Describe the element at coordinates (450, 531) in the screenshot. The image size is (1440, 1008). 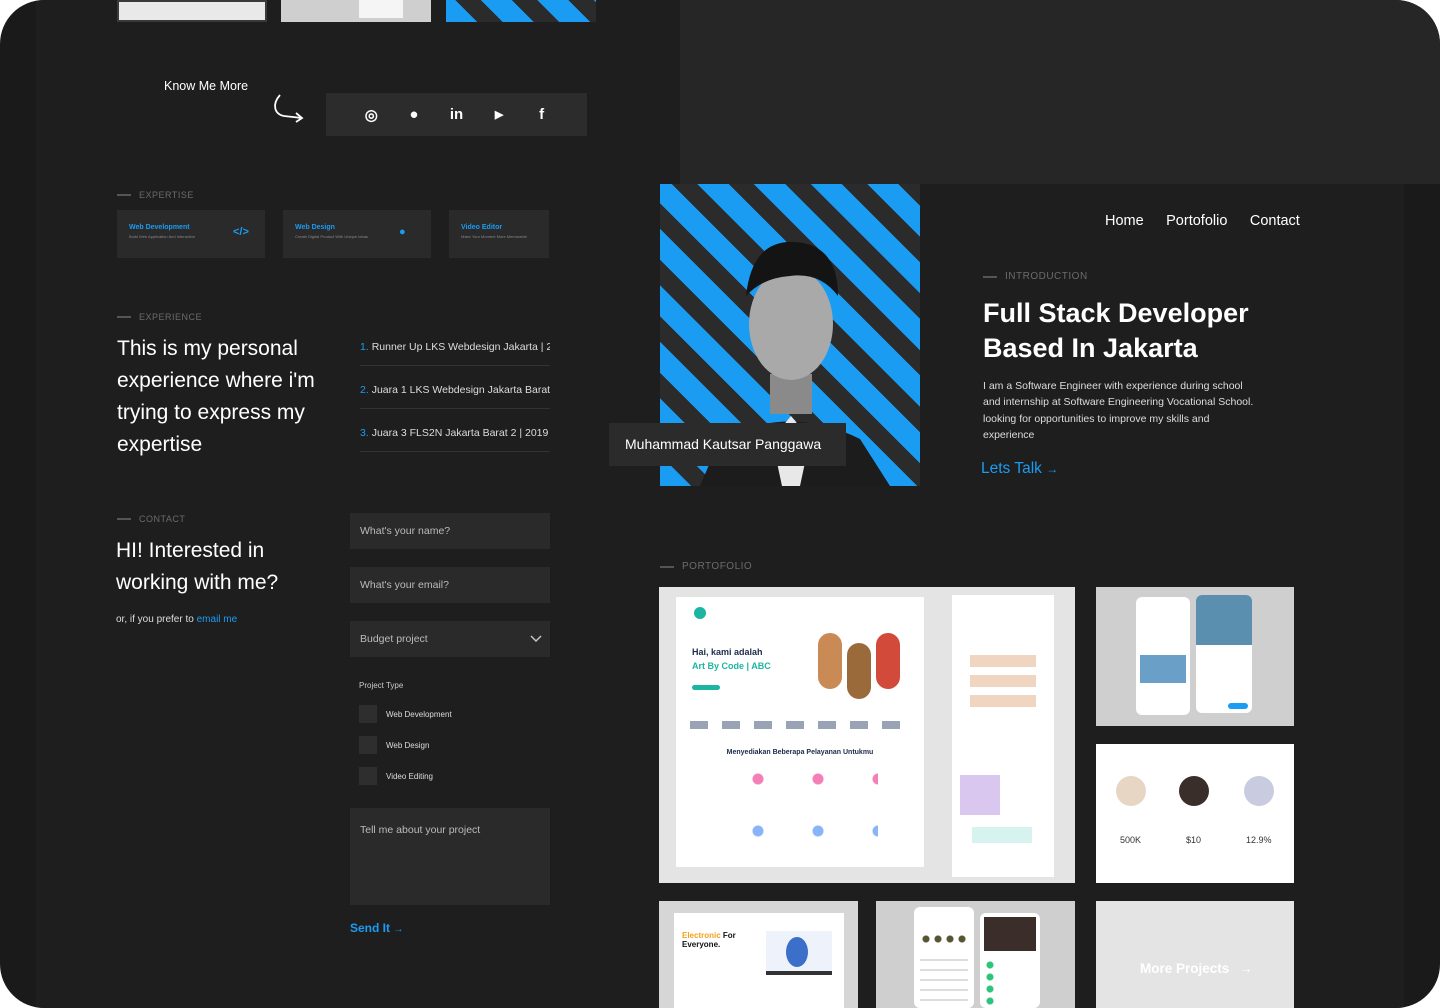
I see `name-input: What's your name?` at that location.